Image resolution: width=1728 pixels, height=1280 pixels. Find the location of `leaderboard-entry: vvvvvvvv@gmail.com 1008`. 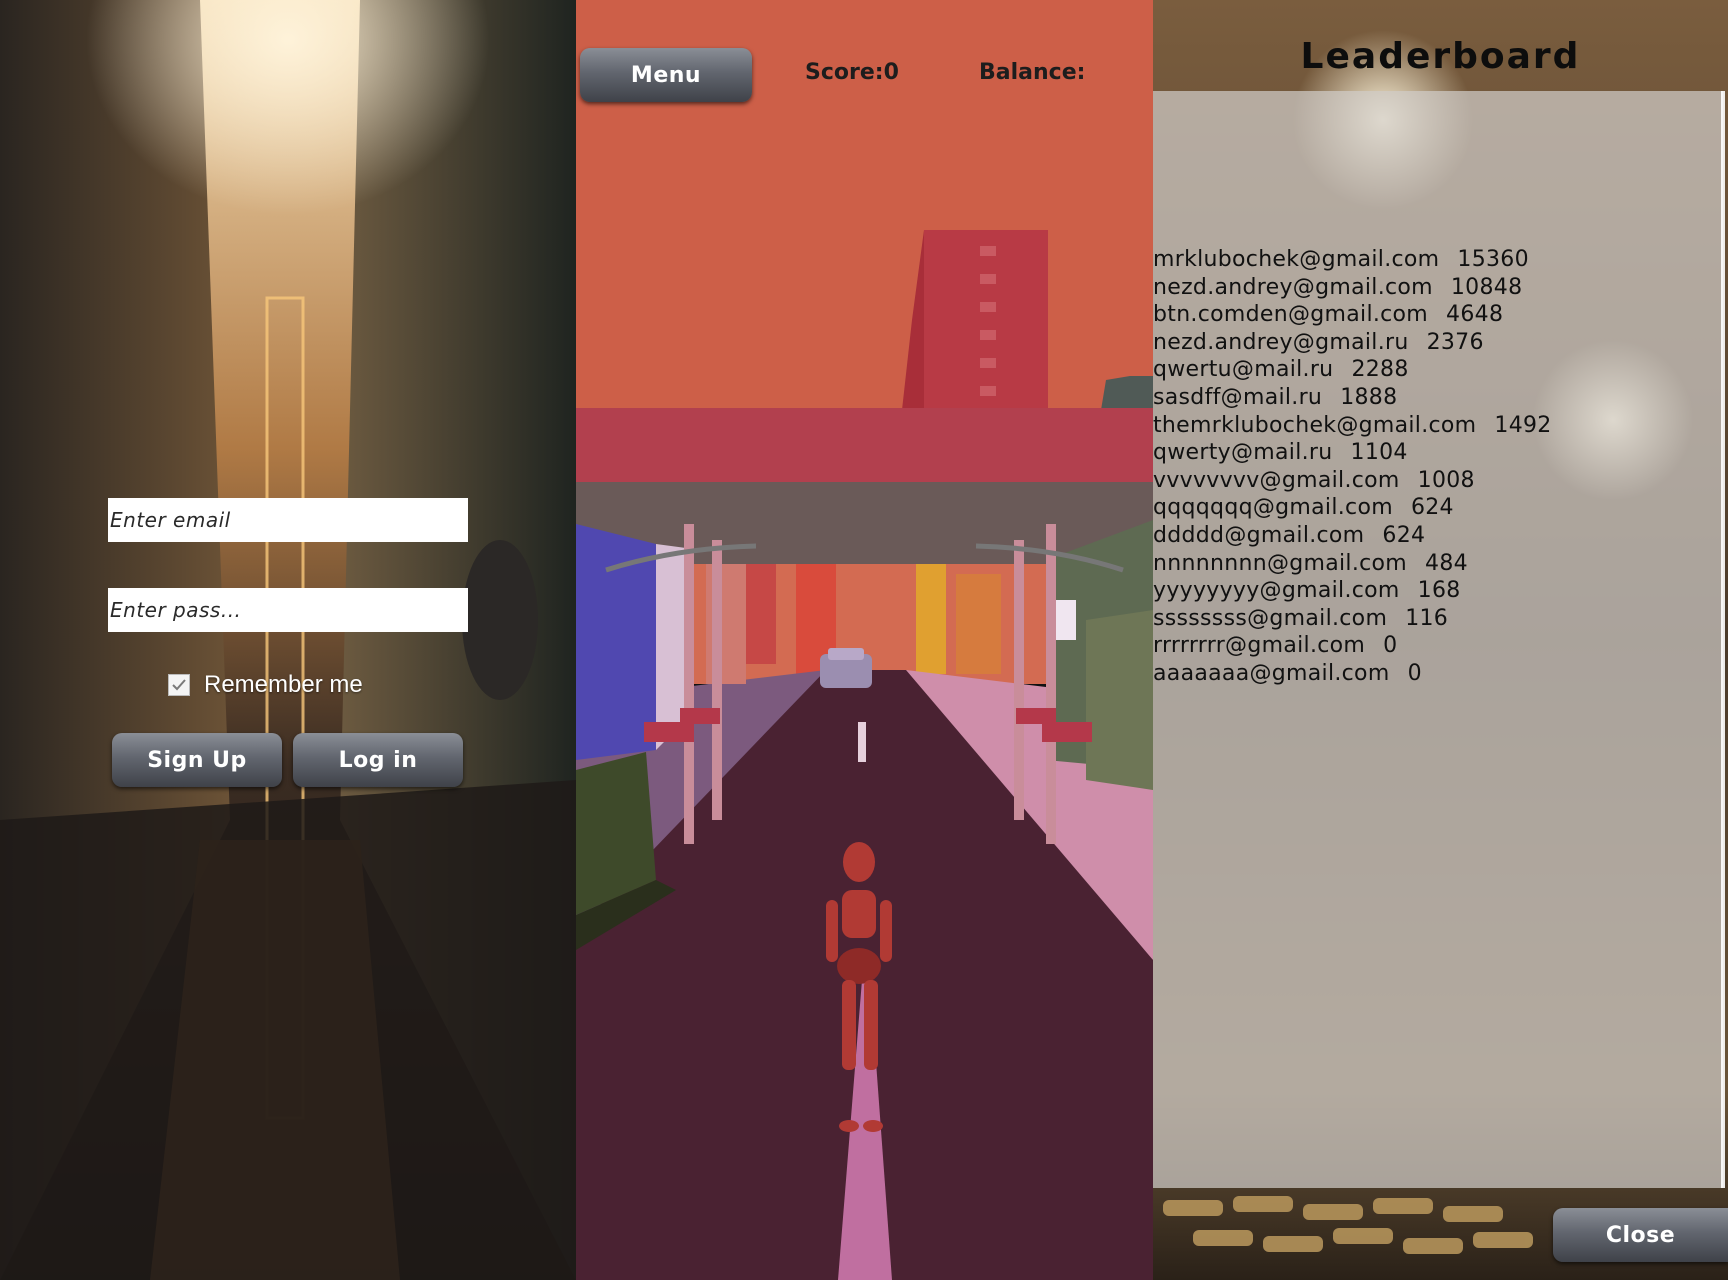

leaderboard-entry: vvvvvvvv@gmail.com 1008 is located at coordinates (1352, 481).